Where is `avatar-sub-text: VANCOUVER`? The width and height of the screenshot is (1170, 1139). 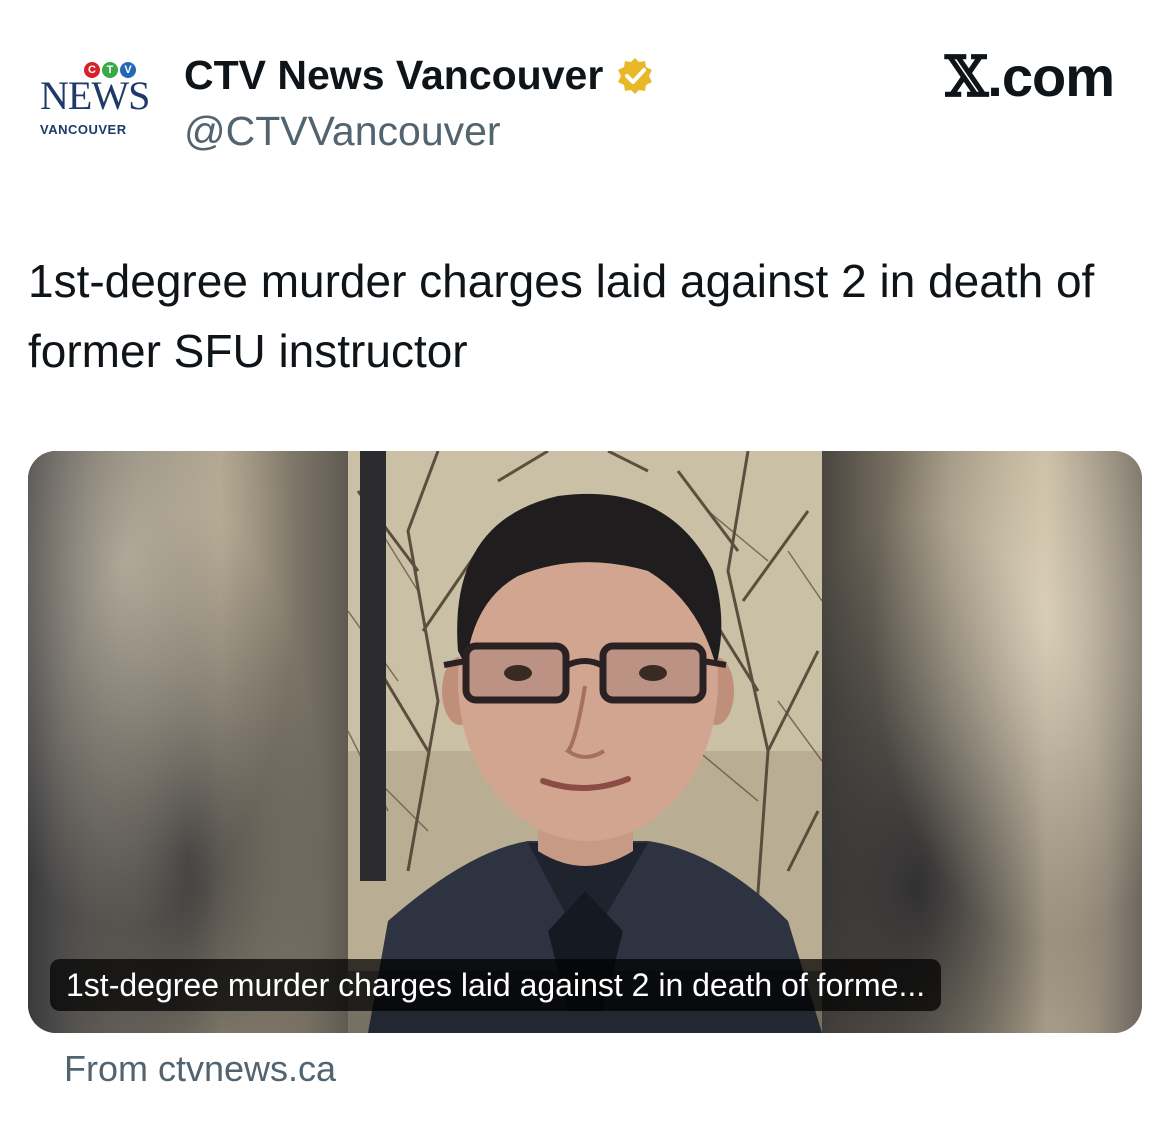
avatar-sub-text: VANCOUVER is located at coordinates (83, 129).